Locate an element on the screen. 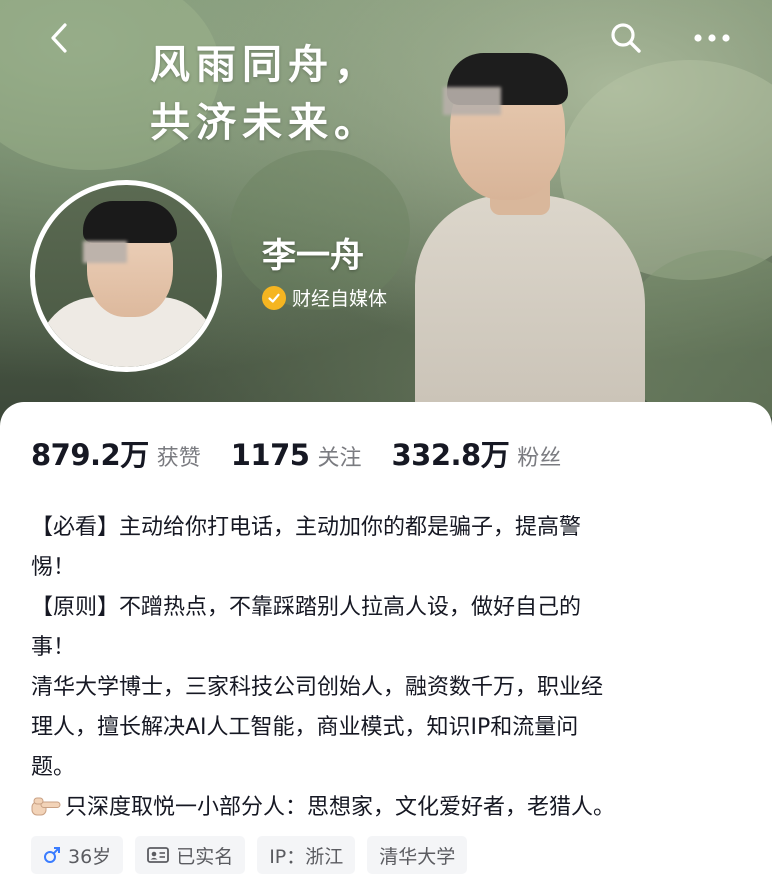  bio-line: 理人，擅长解决AI人工智能，商业模式，知识IP和流量问 is located at coordinates (305, 727).